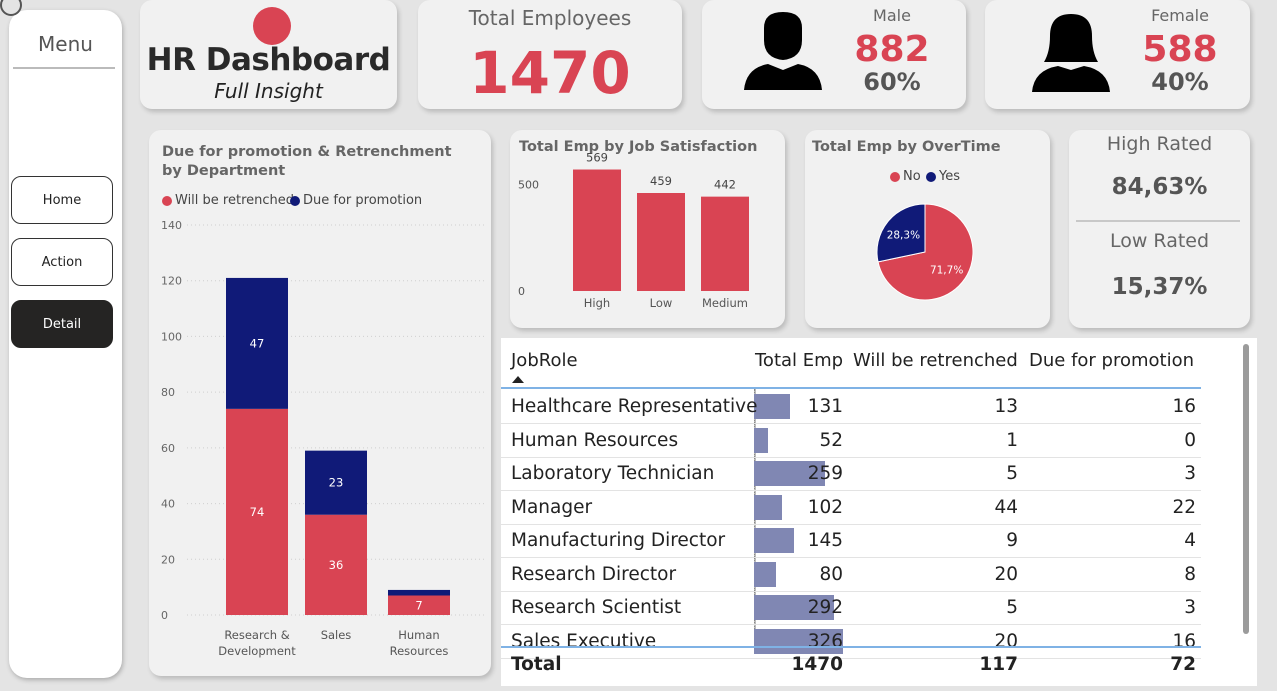  I want to click on total-divider, so click(851, 647).